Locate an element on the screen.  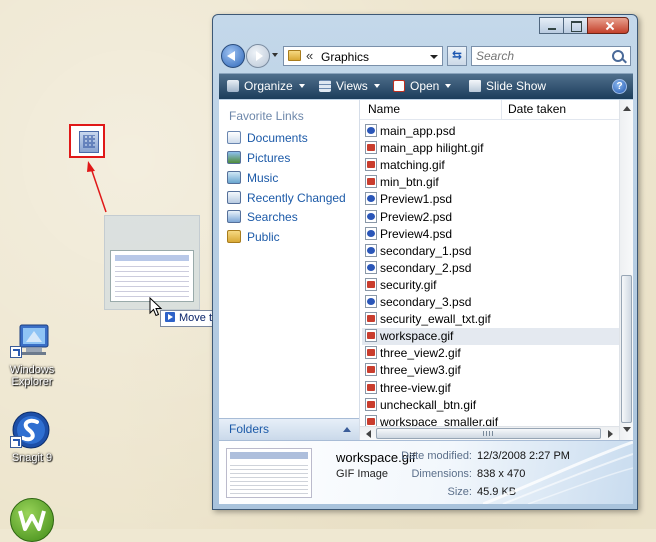
file-name: Preview2.psd is located at coordinates (416, 216).